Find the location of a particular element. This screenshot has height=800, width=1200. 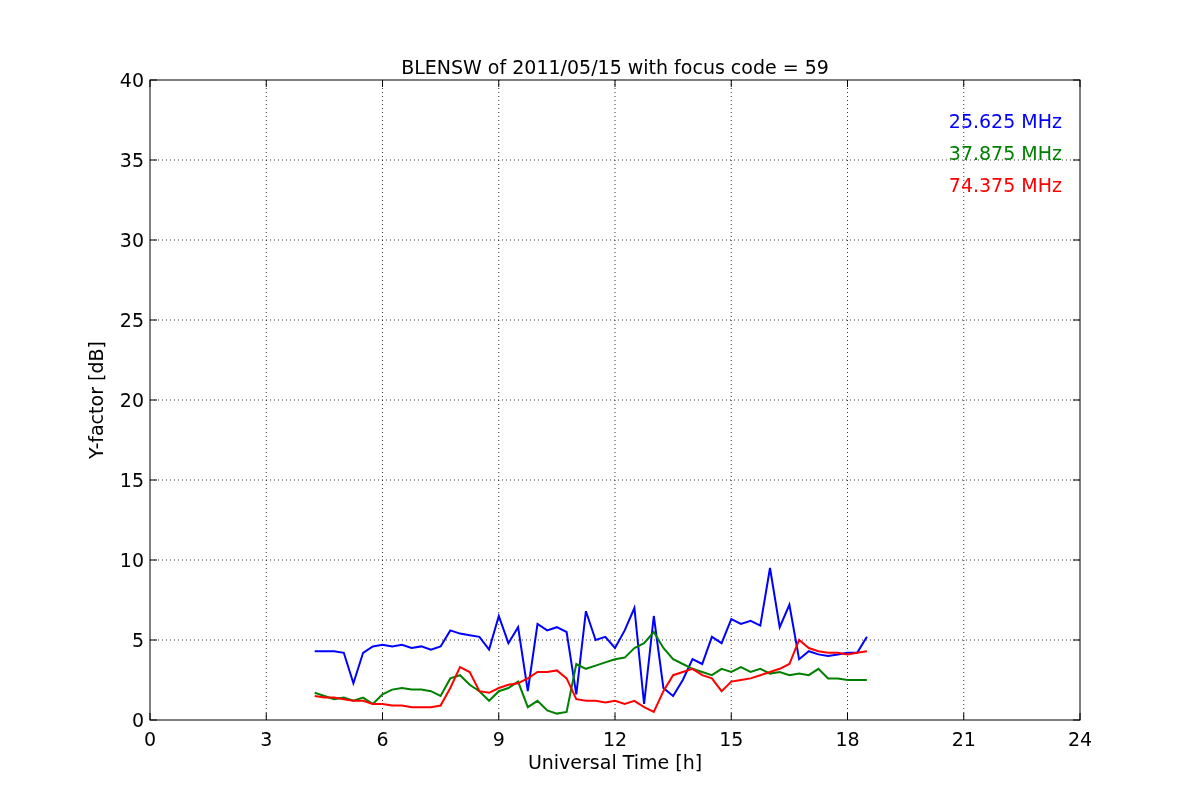

y-tick-label: 5 is located at coordinates (137, 640).